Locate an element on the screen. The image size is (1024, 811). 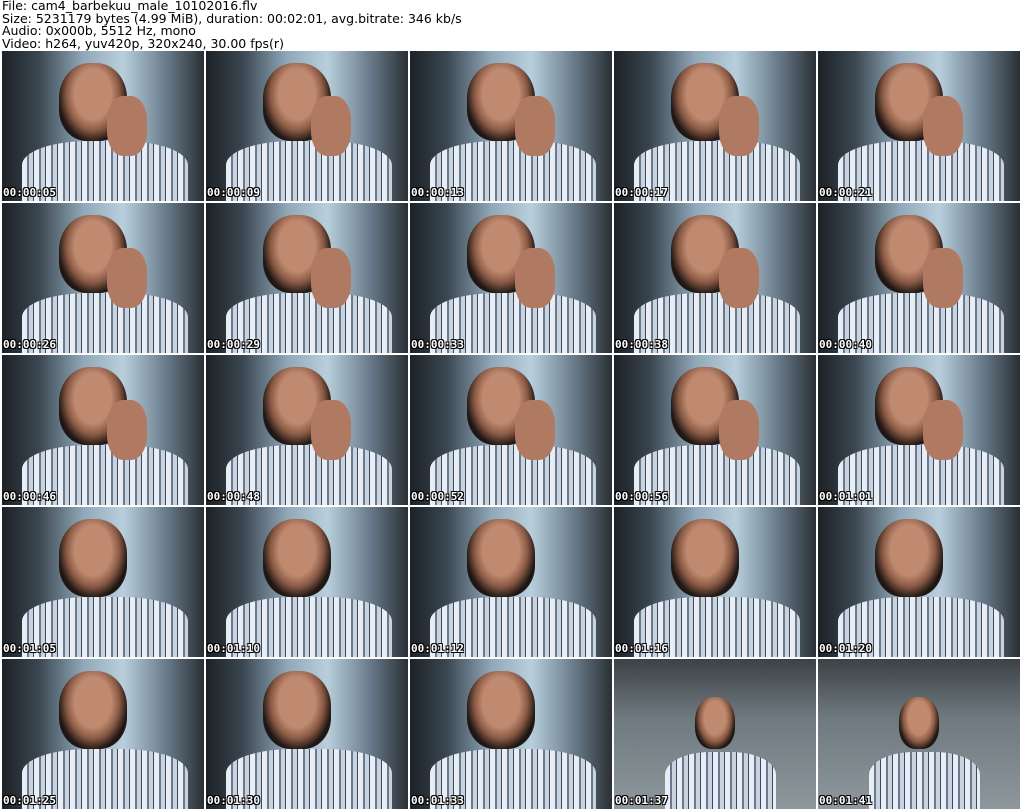
video-thumbnail: 00:01:37 is located at coordinates (715, 734).